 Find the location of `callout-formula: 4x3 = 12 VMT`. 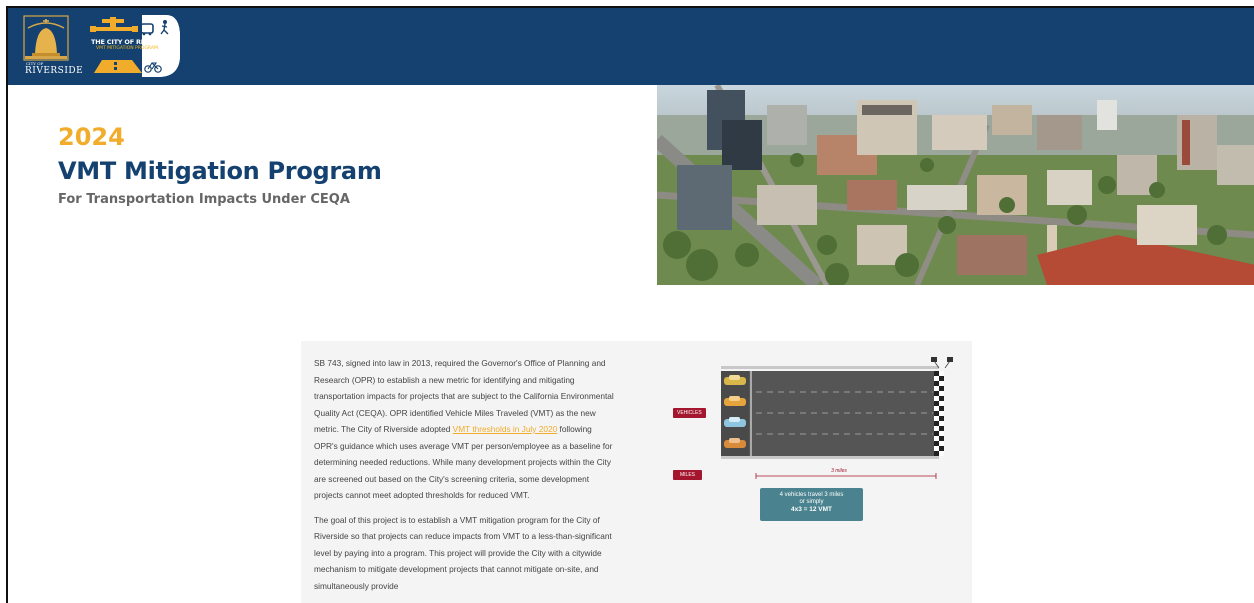

callout-formula: 4x3 = 12 VMT is located at coordinates (811, 509).